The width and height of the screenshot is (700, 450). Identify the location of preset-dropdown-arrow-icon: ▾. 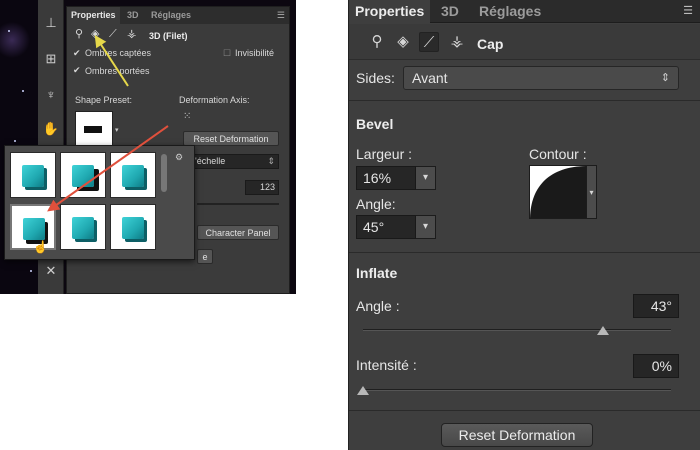
(117, 130).